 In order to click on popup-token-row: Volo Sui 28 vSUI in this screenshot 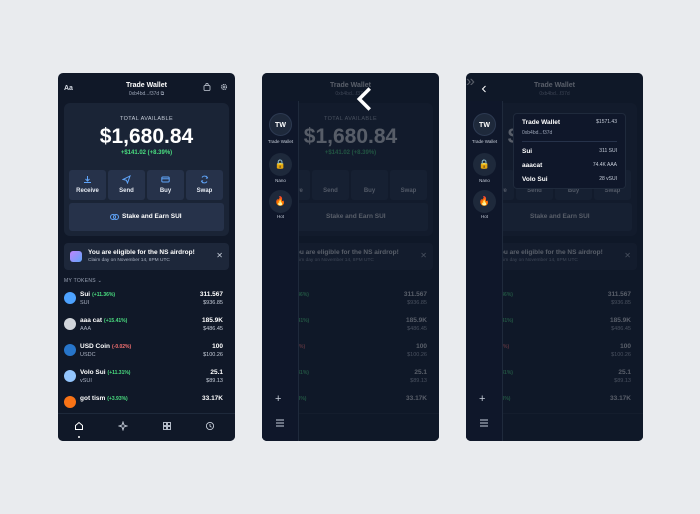, I will do `click(569, 179)`.